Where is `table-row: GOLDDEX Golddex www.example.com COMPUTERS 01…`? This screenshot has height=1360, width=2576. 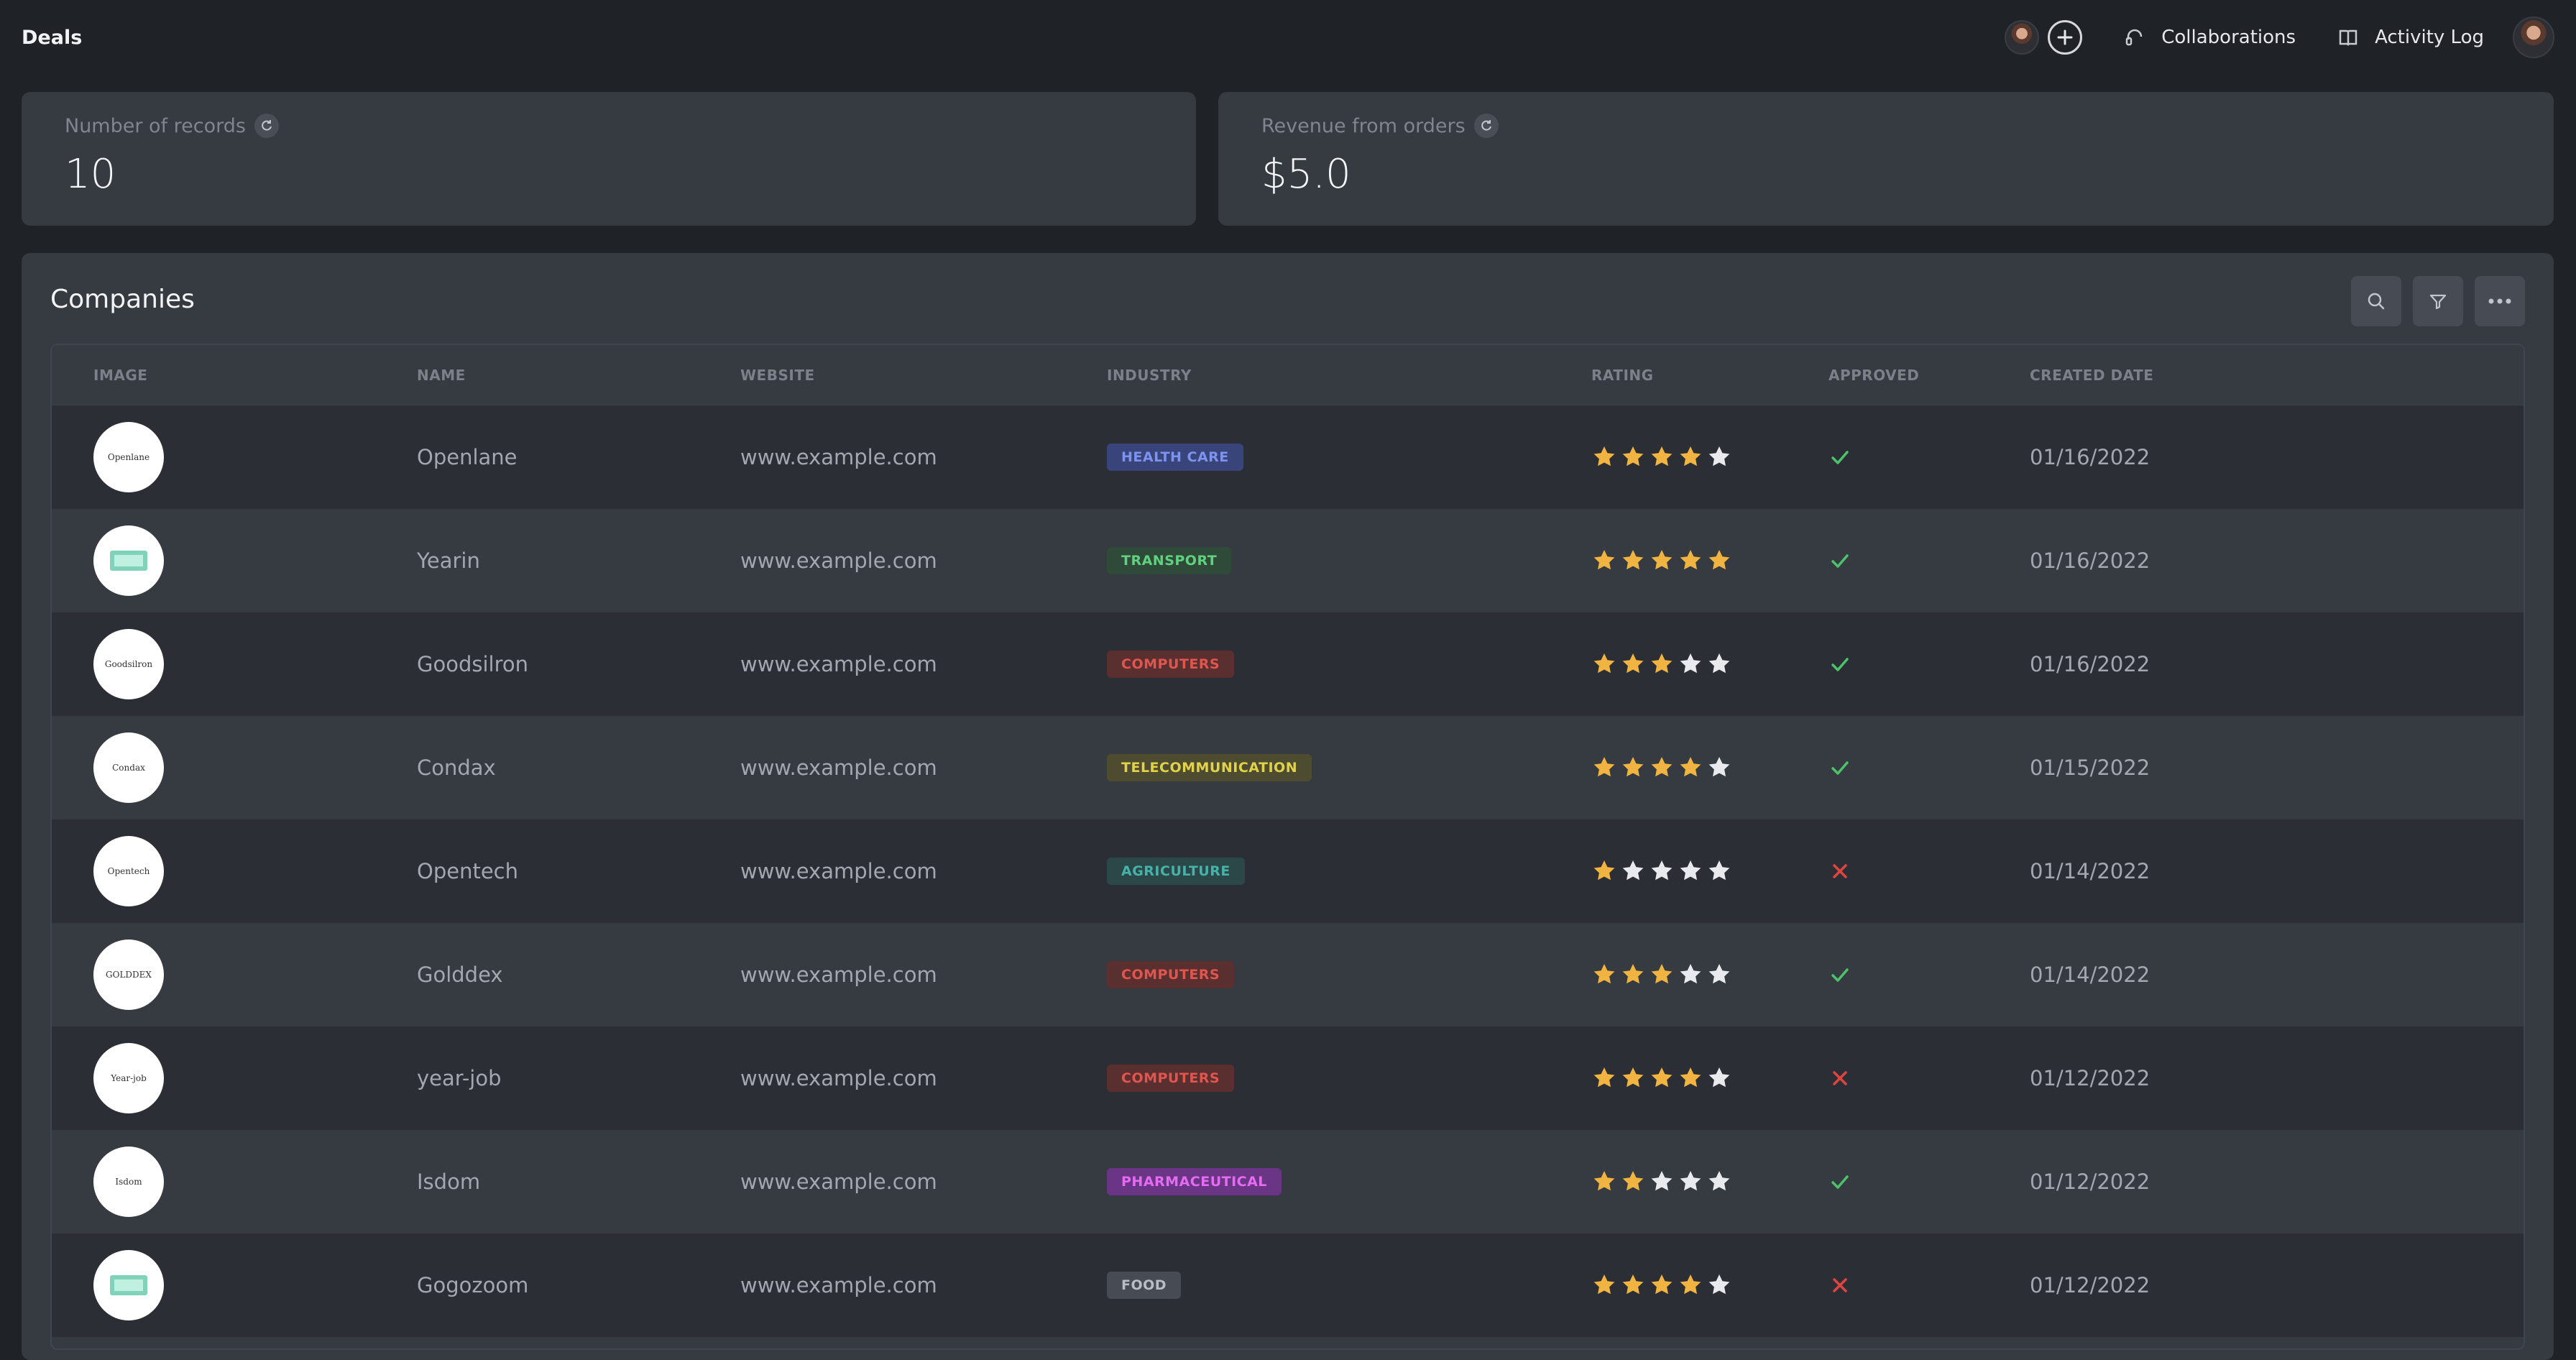
table-row: GOLDDEX Golddex www.example.com COMPUTERS 01… is located at coordinates (1288, 974).